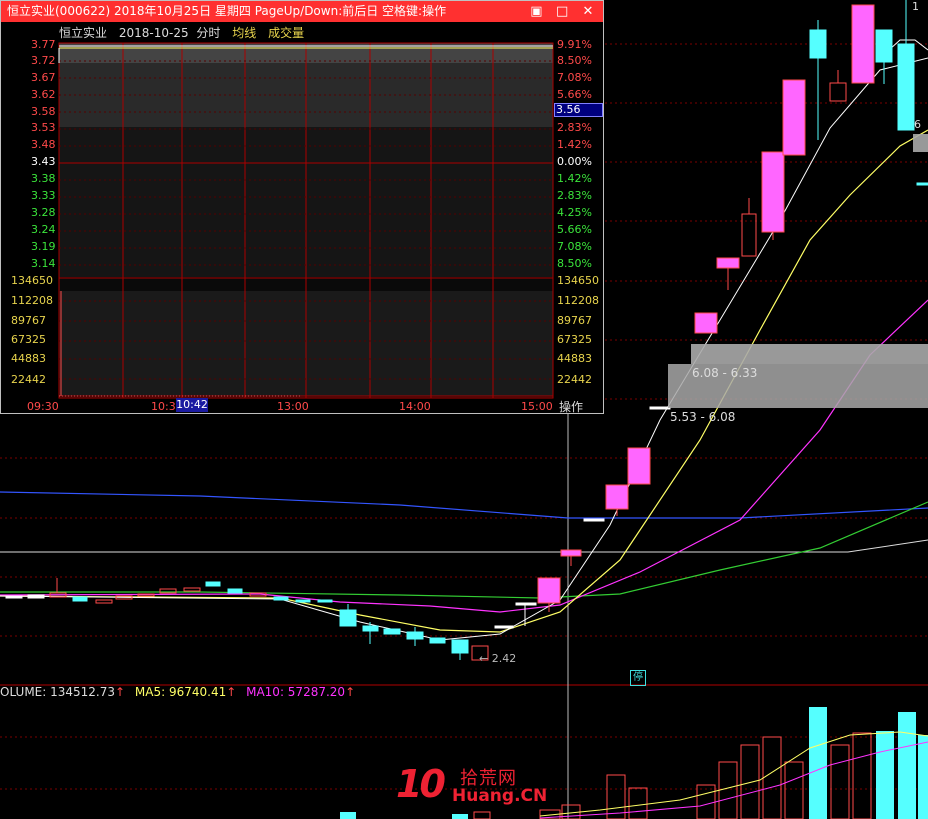 The width and height of the screenshot is (928, 819). Describe the element at coordinates (43, 127) in the screenshot. I see `price-tick-label: 3.53` at that location.